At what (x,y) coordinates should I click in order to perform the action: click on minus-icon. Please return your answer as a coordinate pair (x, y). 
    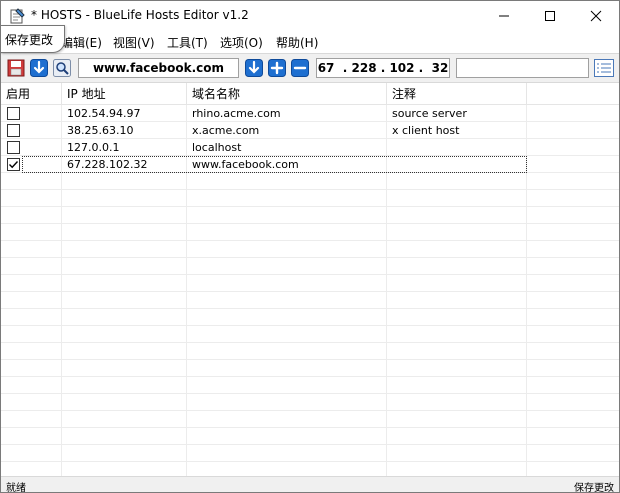
    Looking at the image, I should click on (300, 68).